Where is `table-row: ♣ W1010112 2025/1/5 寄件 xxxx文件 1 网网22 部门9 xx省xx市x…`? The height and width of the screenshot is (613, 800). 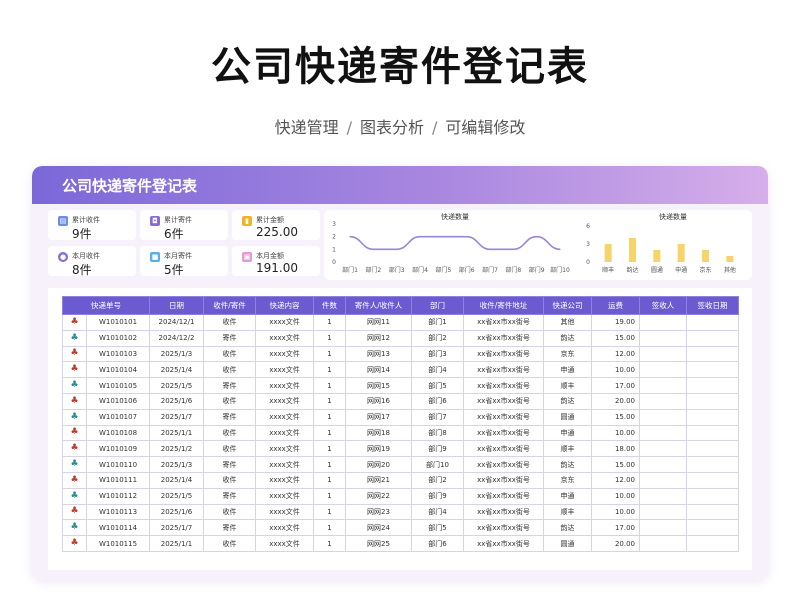 table-row: ♣ W1010112 2025/1/5 寄件 xxxx文件 1 网网22 部门9 xx省xx市x… is located at coordinates (400, 496).